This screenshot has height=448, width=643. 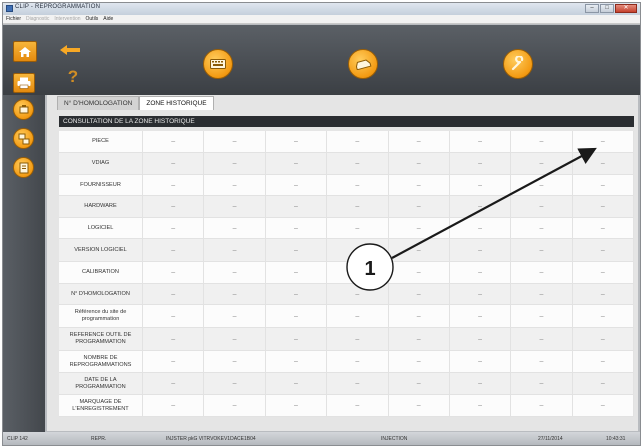 I want to click on help-button: ?, so click(x=73, y=77).